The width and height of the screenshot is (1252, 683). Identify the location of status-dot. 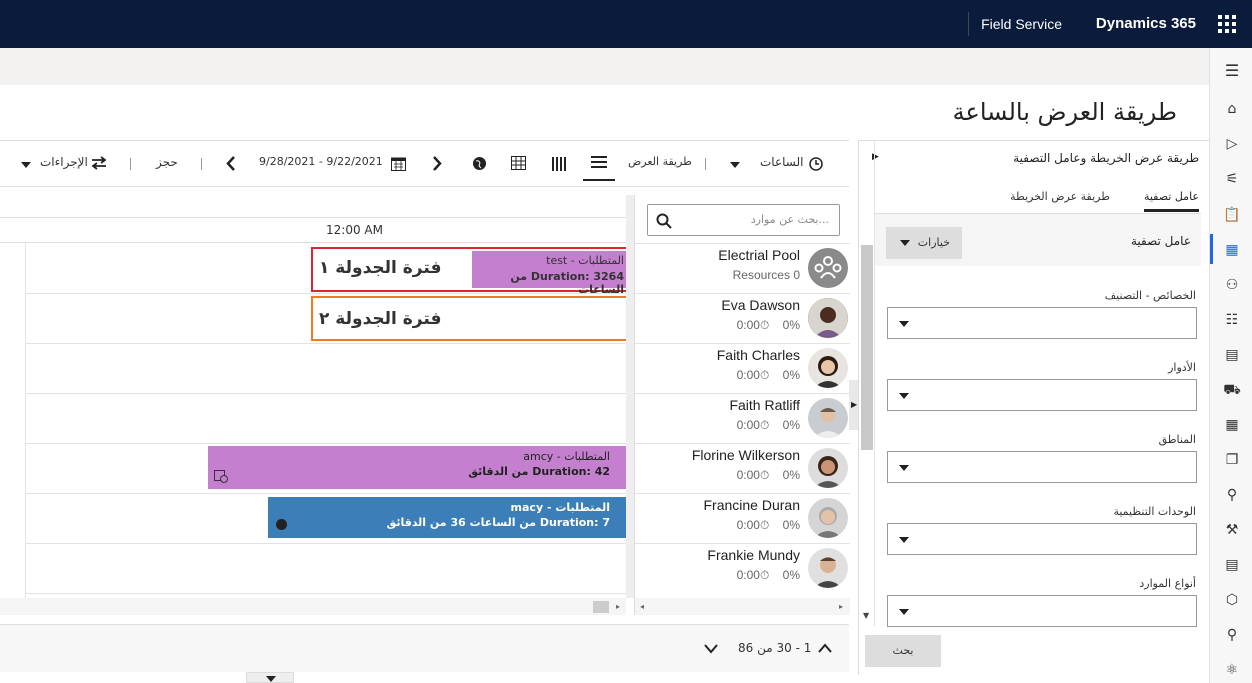
(281, 524).